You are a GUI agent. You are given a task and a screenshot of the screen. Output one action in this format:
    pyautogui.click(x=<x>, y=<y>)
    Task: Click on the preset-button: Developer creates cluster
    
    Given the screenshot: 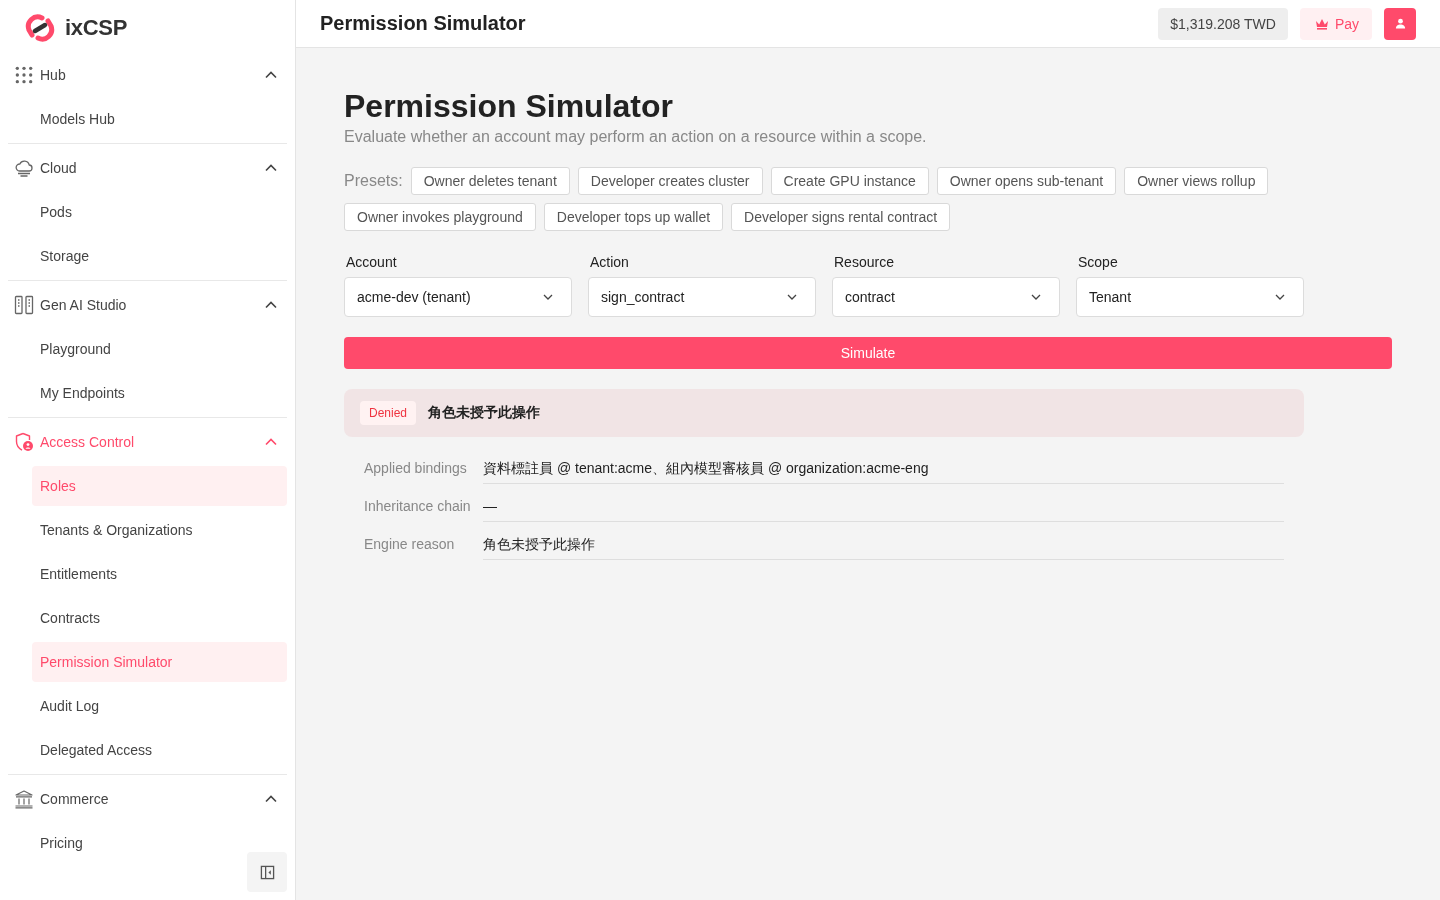 What is the action you would take?
    pyautogui.click(x=670, y=181)
    